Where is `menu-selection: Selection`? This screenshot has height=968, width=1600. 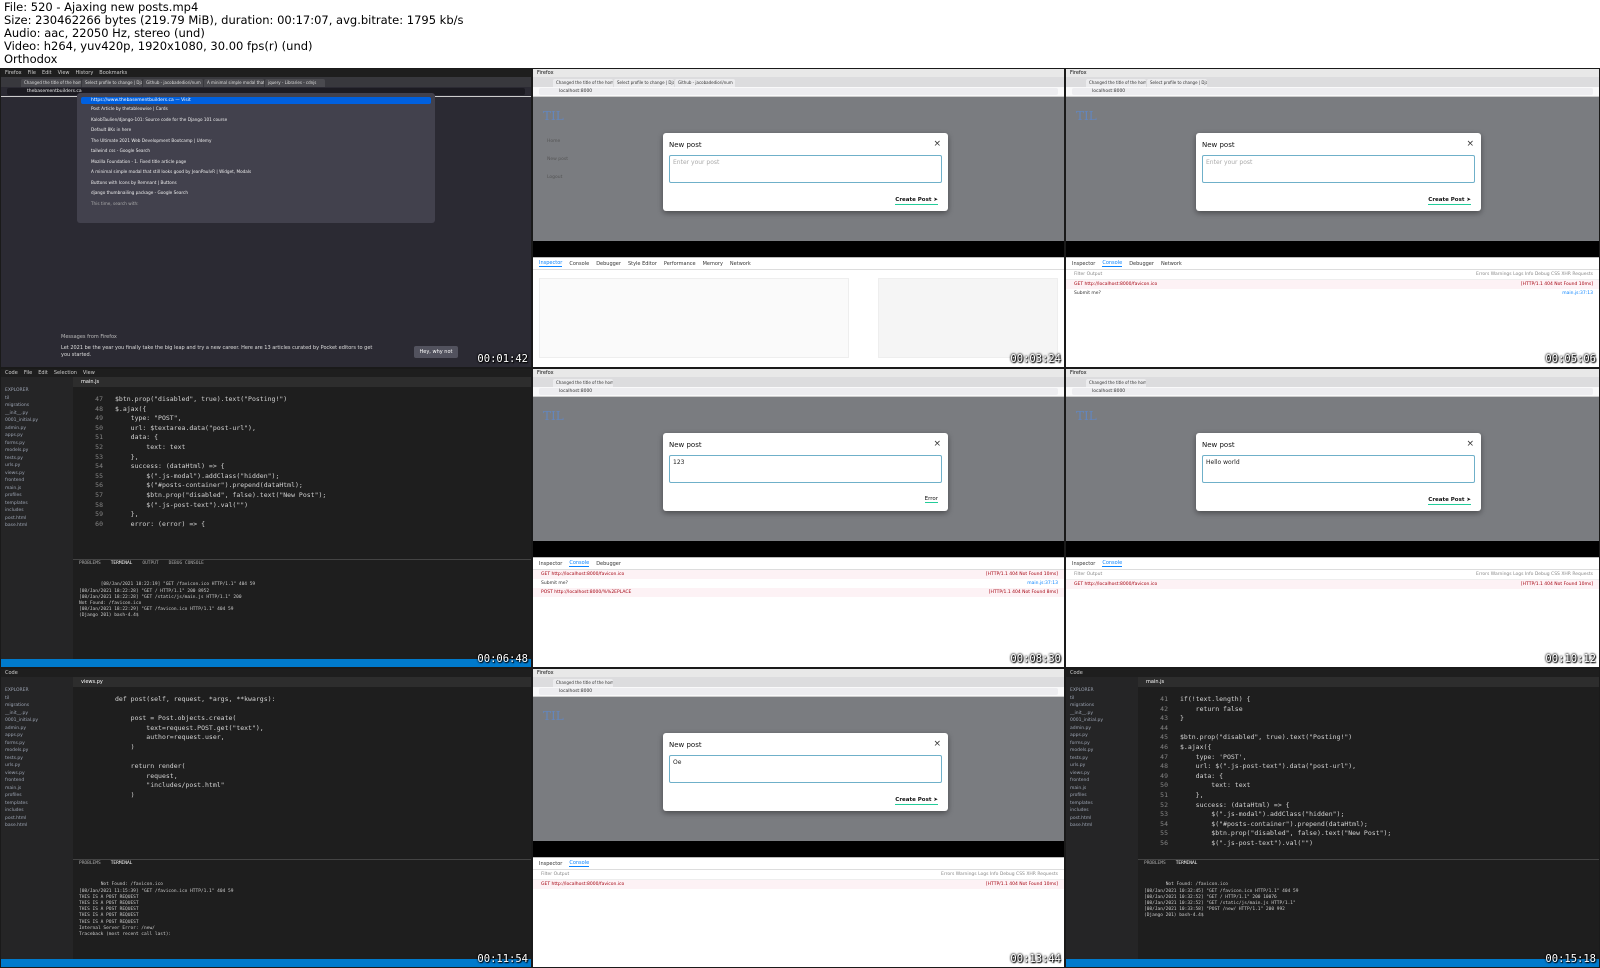
menu-selection: Selection is located at coordinates (65, 373).